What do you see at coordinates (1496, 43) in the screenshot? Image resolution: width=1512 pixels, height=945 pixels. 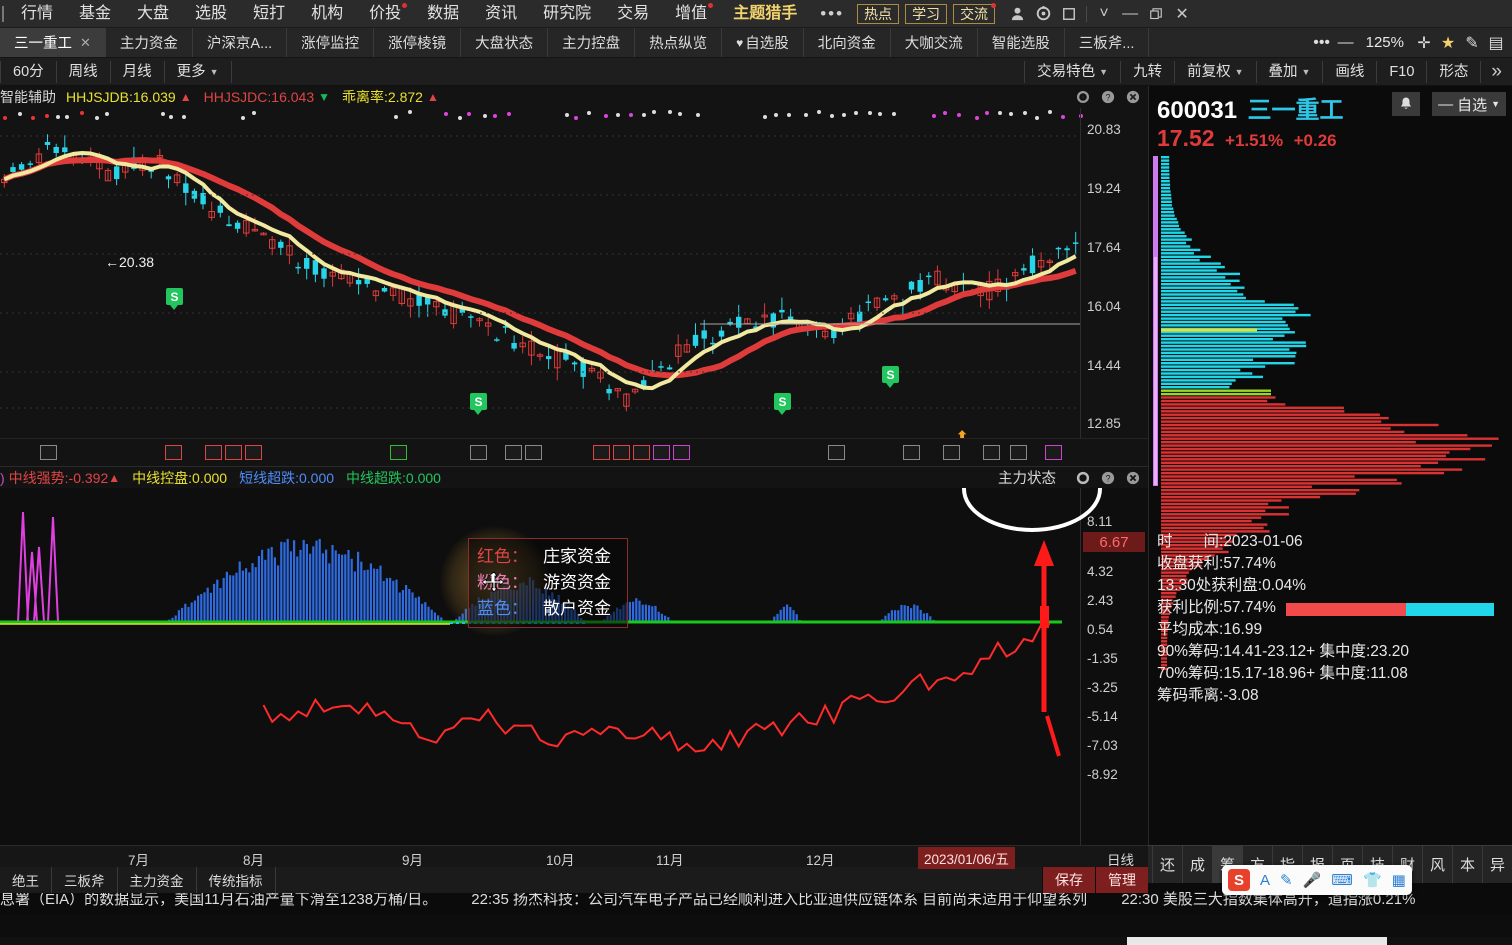 I see `list-view-icon: ▤` at bounding box center [1496, 43].